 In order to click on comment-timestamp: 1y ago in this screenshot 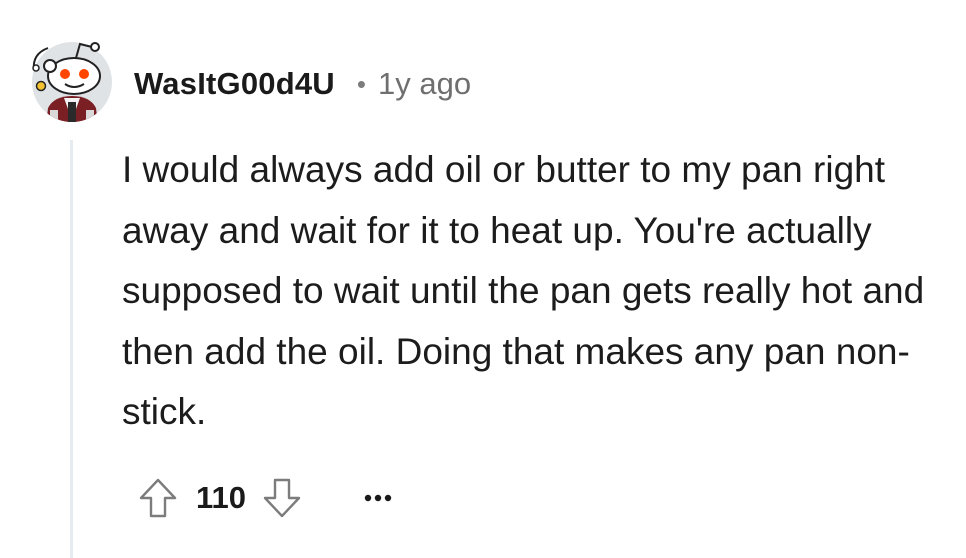, I will do `click(424, 84)`.